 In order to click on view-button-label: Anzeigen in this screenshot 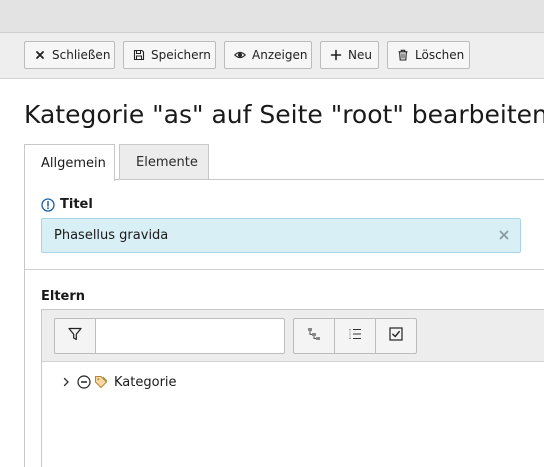, I will do `click(280, 55)`.